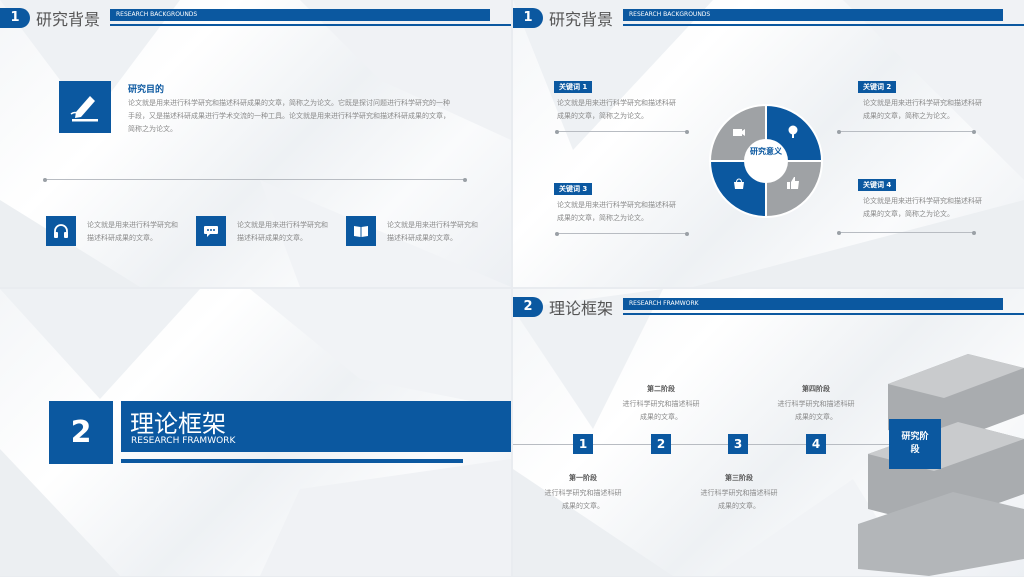  I want to click on keyword-3-text: 论文就是用来进行科学研究和描述科研成果的文章，简称之为论文。, so click(616, 211).